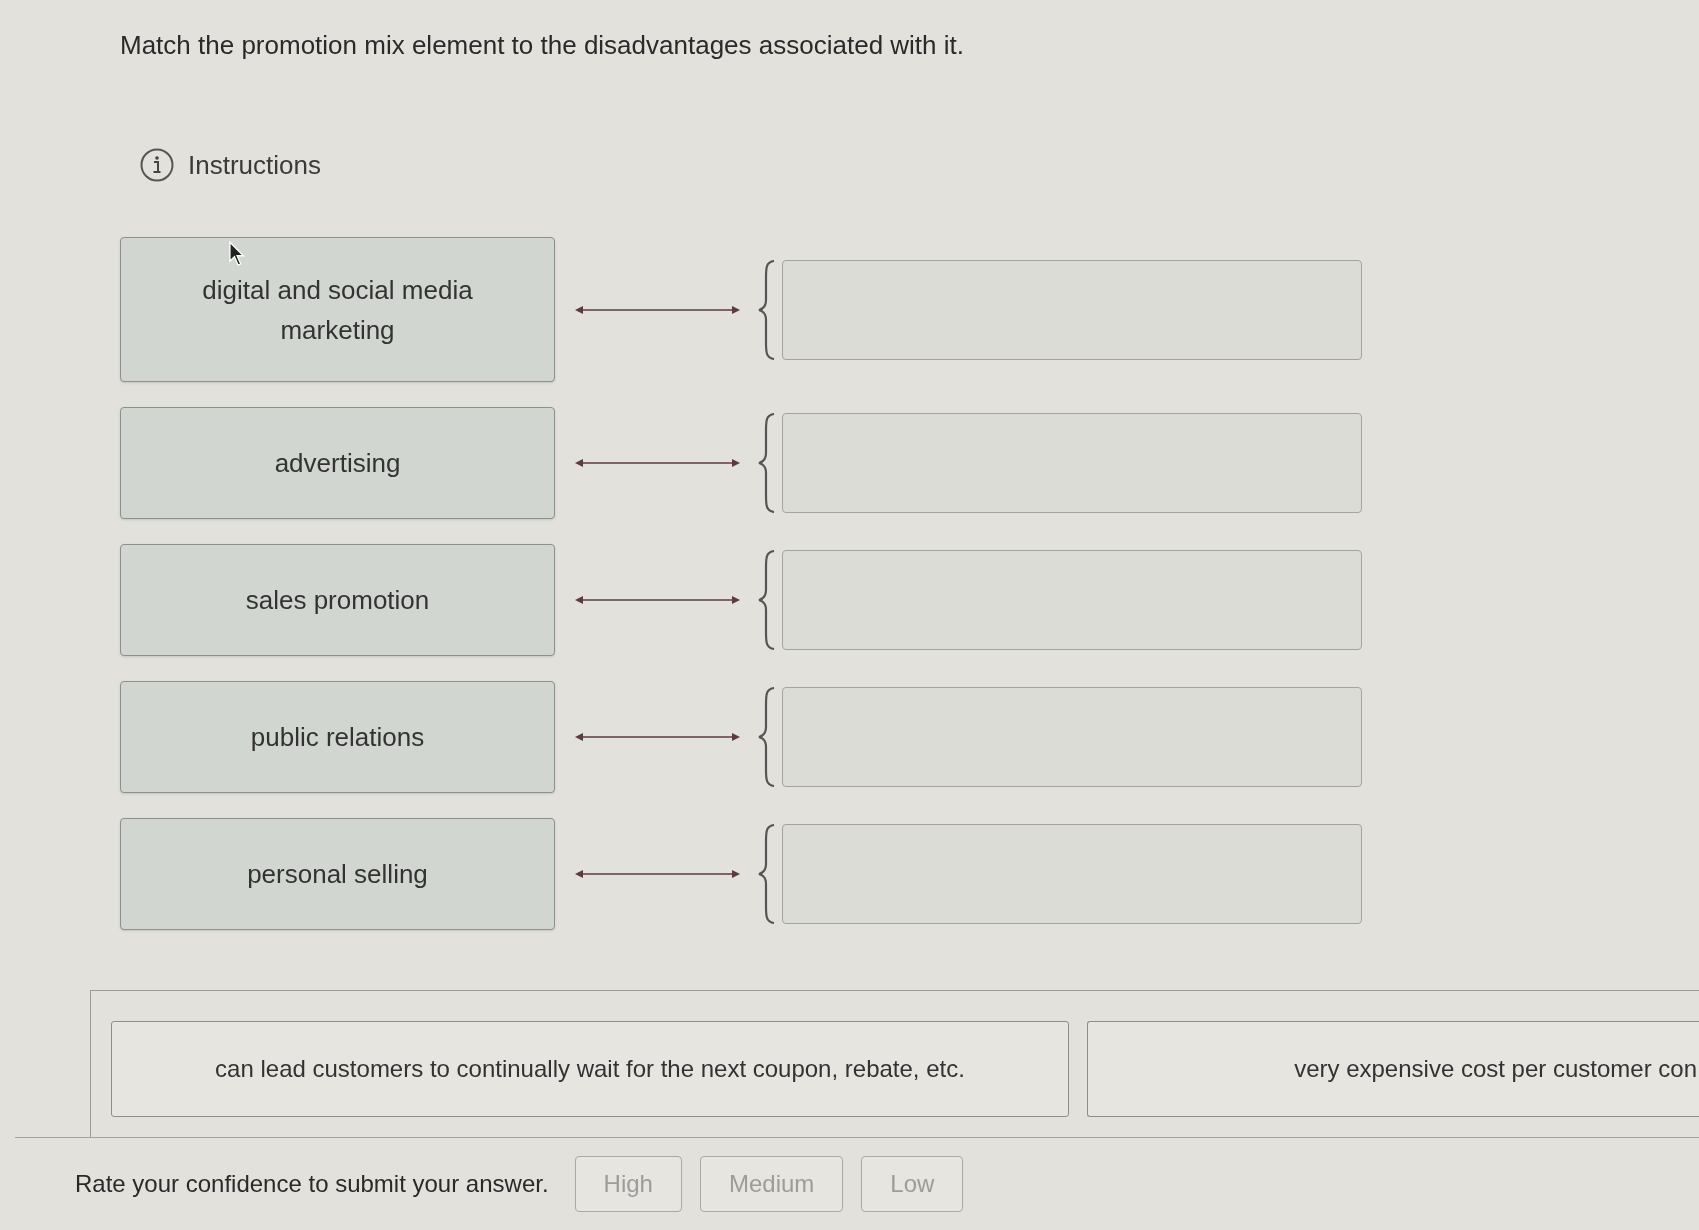  I want to click on mouse-pointer-icon, so click(238, 254).